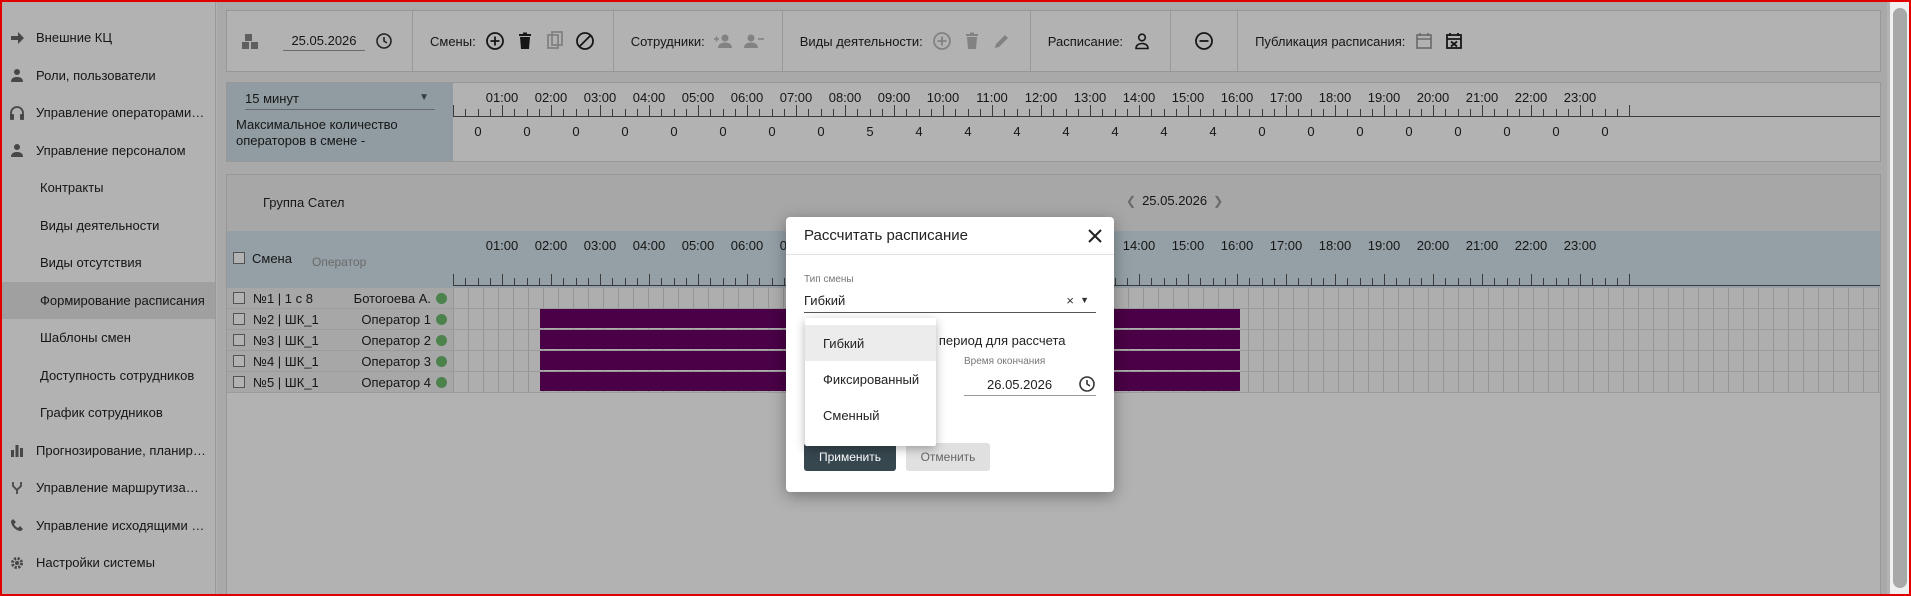  I want to click on cancel-button: Отменить, so click(948, 457).